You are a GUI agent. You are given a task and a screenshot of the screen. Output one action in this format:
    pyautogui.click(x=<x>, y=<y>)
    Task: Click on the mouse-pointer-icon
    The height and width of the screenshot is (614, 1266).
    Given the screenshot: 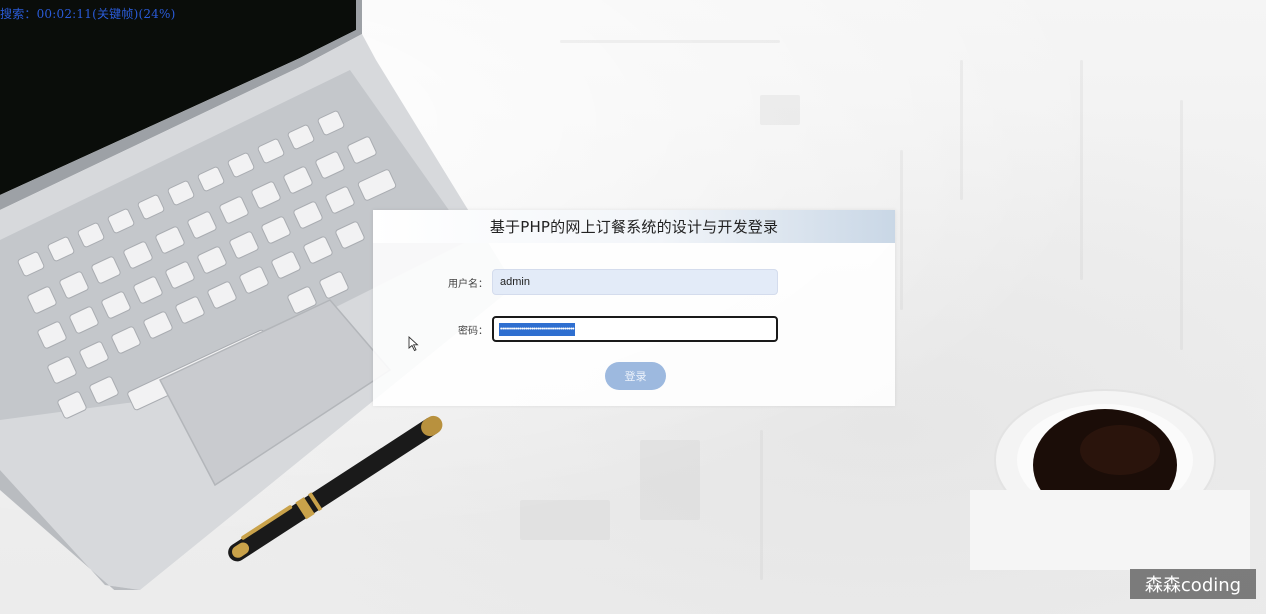 What is the action you would take?
    pyautogui.click(x=413, y=344)
    